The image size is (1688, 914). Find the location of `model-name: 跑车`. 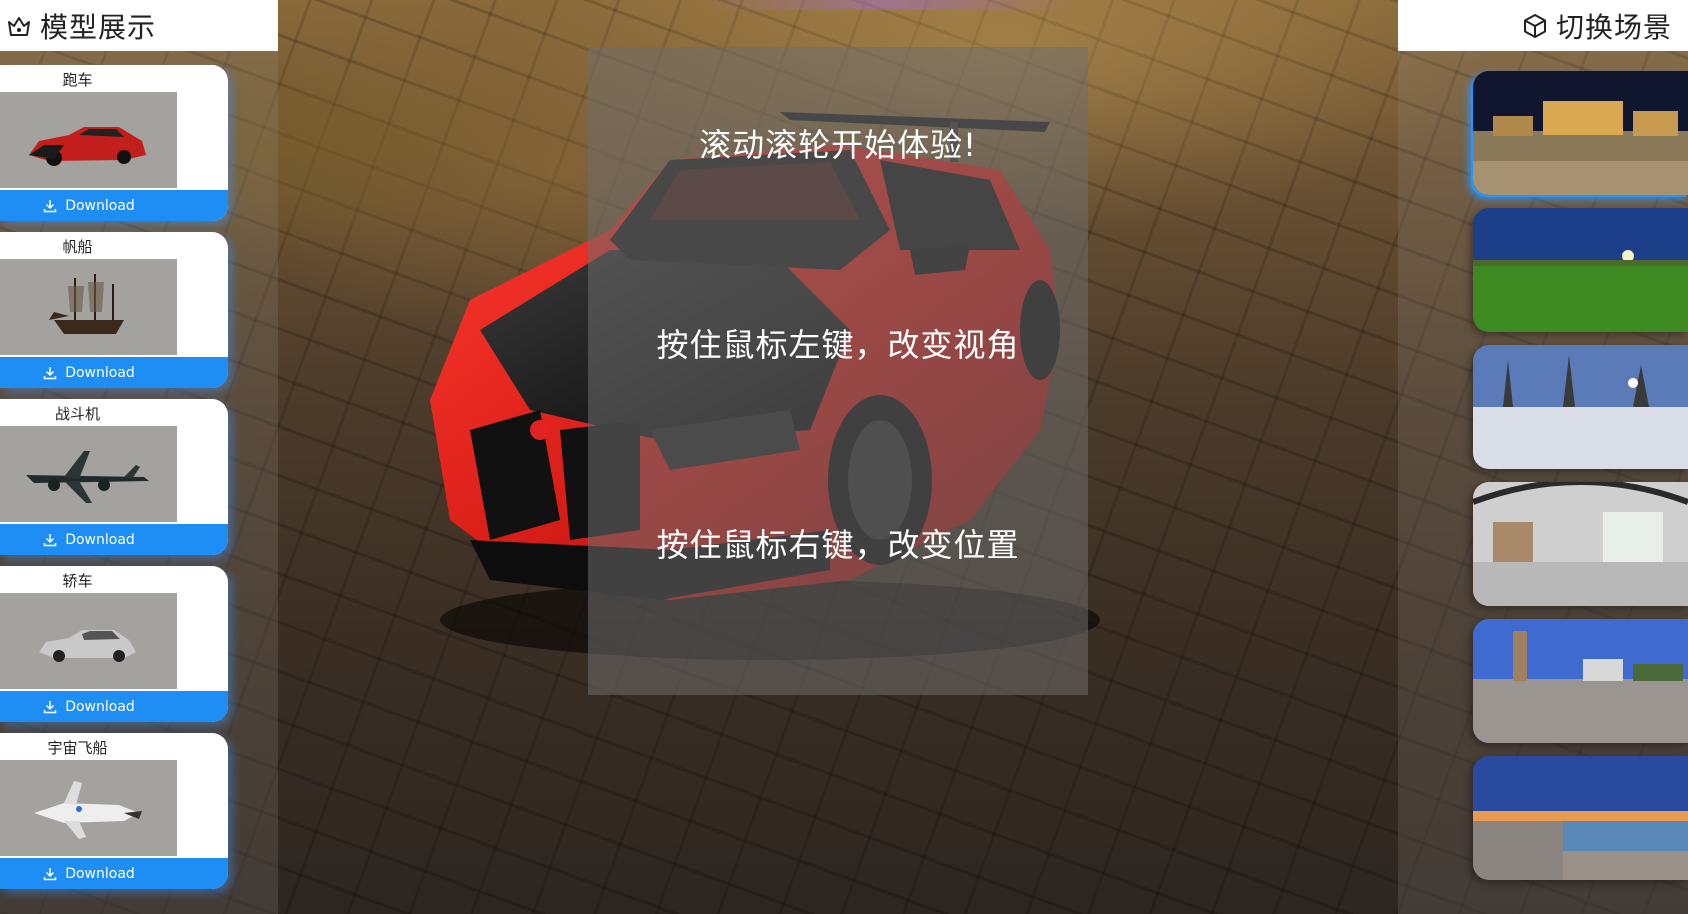

model-name: 跑车 is located at coordinates (77, 80).